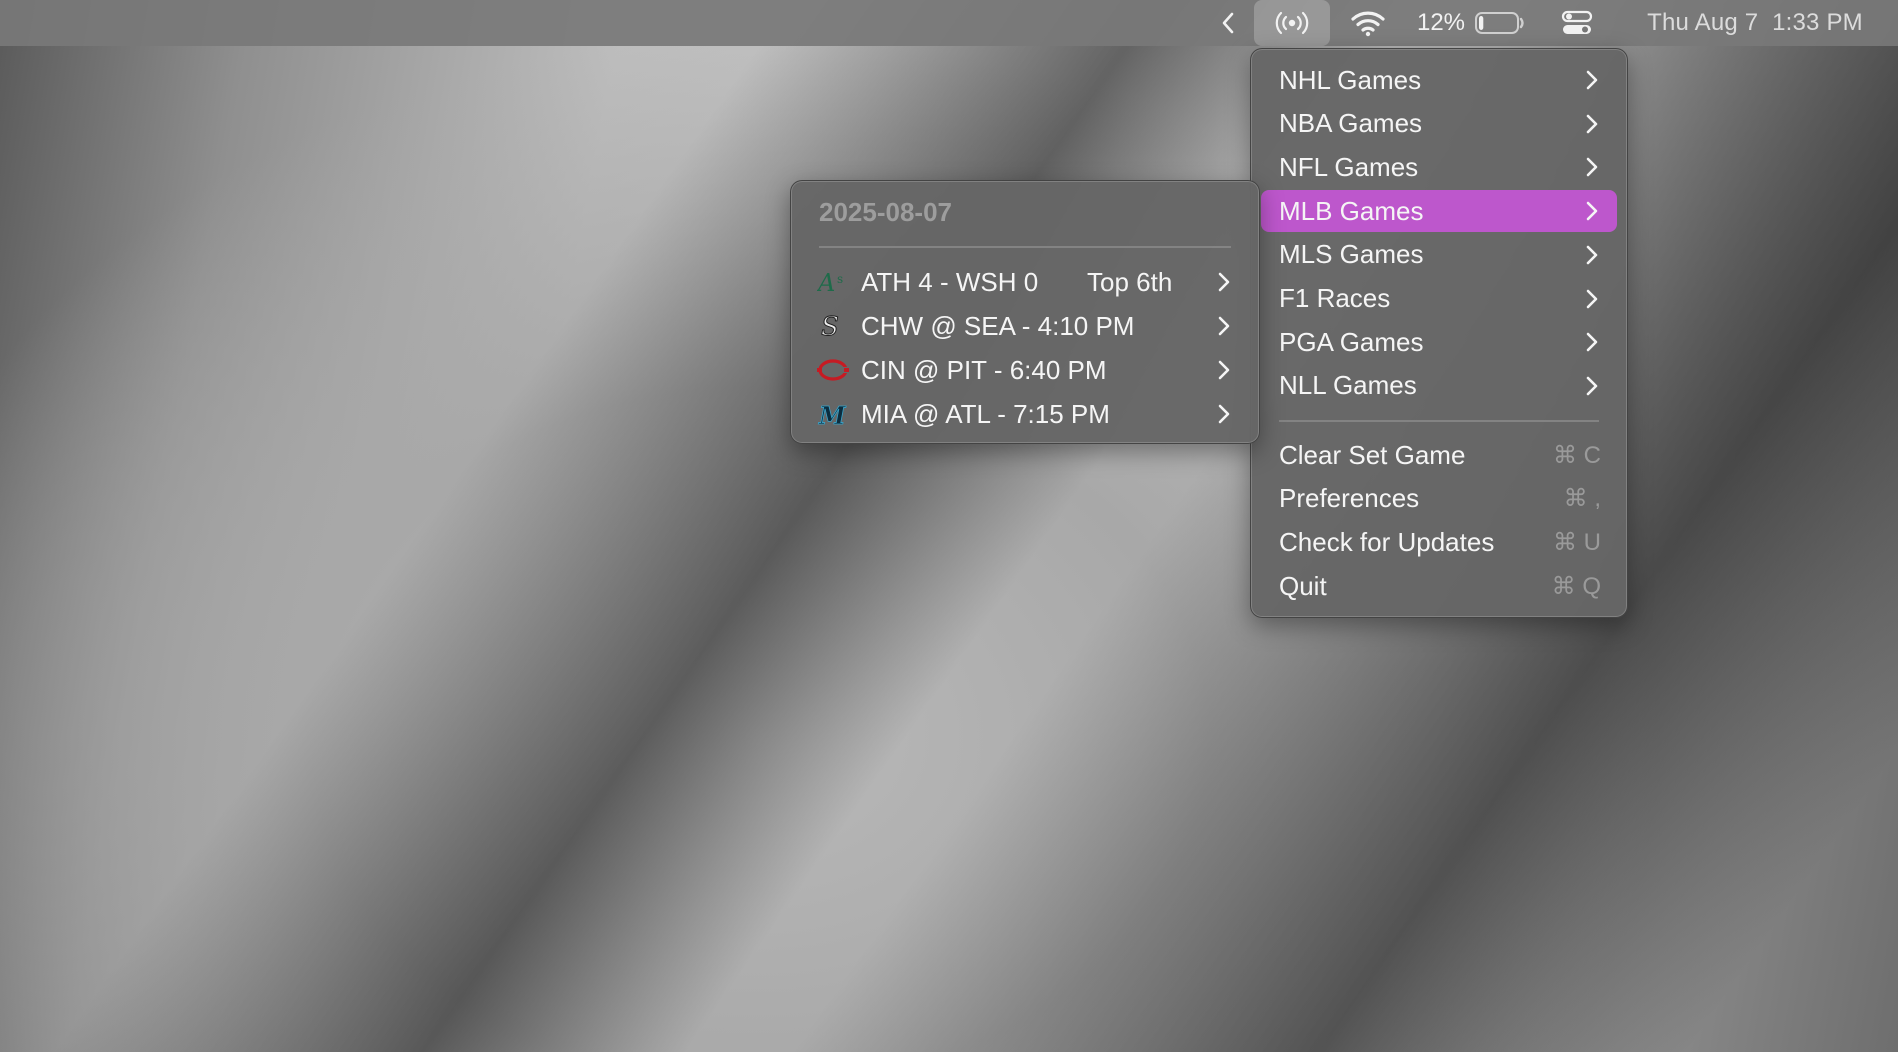  What do you see at coordinates (1441, 22) in the screenshot?
I see `battery-percent: 12%` at bounding box center [1441, 22].